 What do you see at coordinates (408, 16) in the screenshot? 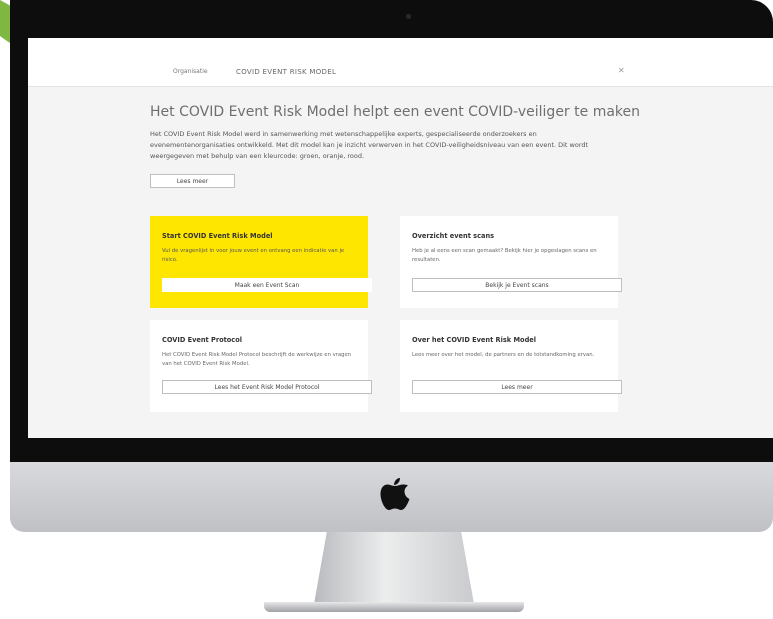
I see `camera-dot` at bounding box center [408, 16].